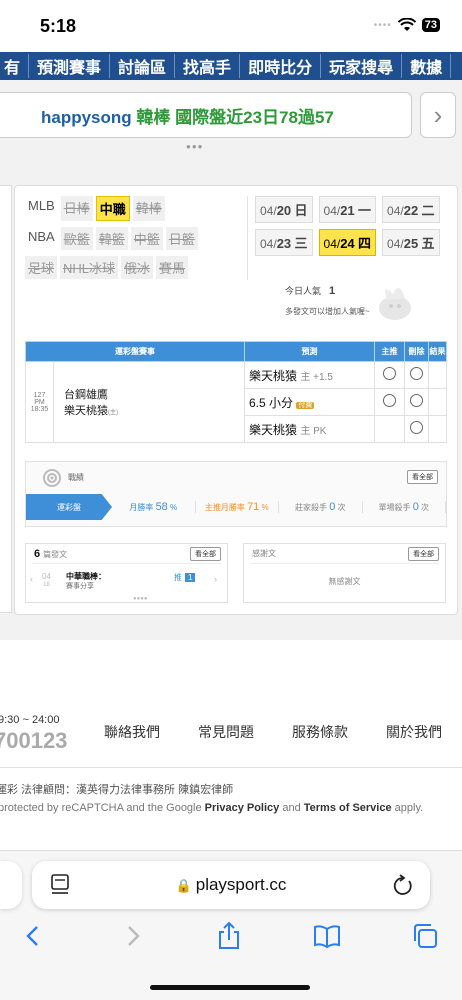 The height and width of the screenshot is (1000, 462). What do you see at coordinates (41, 208) in the screenshot?
I see `sport-mlb: MLB` at bounding box center [41, 208].